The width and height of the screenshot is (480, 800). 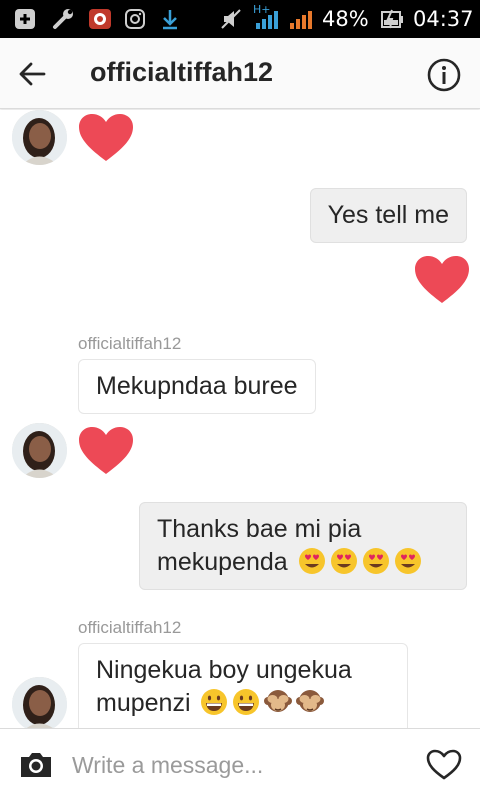 I want to click on signal-icon, so click(x=267, y=19).